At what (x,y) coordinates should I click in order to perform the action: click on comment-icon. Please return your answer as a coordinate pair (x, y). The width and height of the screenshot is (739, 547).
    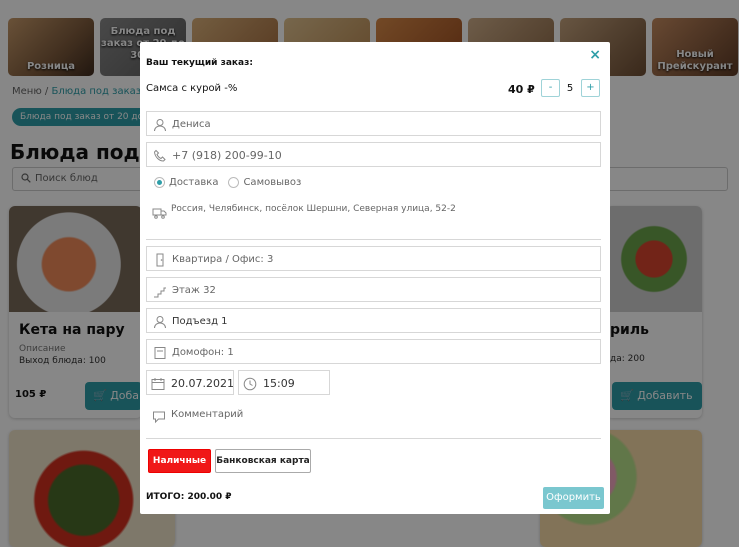
    Looking at the image, I should click on (159, 416).